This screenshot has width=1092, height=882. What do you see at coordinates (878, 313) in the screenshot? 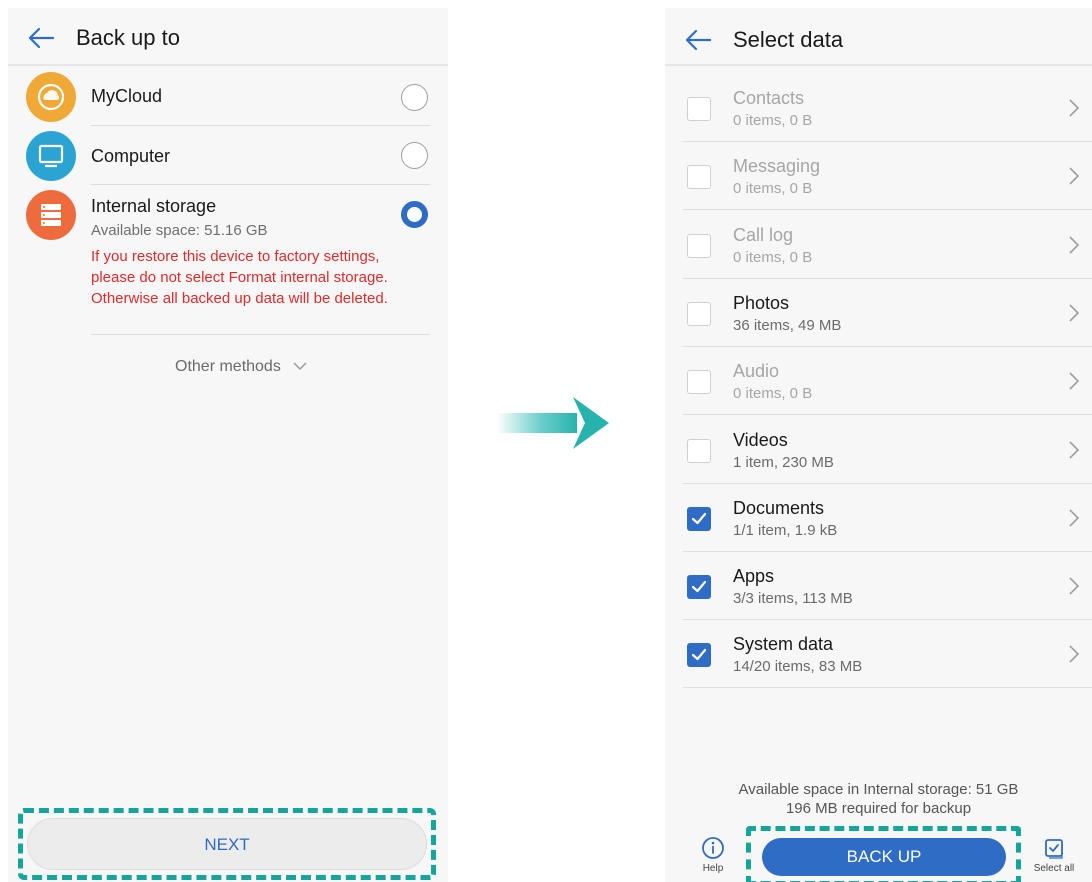
I see `data-item-row: Photos 36 items, 49 MB` at bounding box center [878, 313].